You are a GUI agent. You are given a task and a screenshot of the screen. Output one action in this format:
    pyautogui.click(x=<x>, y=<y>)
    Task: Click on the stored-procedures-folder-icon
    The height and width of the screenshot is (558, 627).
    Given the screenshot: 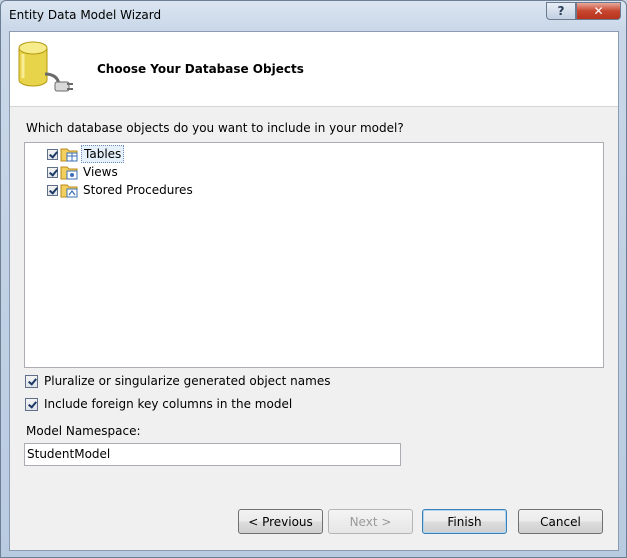 What is the action you would take?
    pyautogui.click(x=69, y=191)
    